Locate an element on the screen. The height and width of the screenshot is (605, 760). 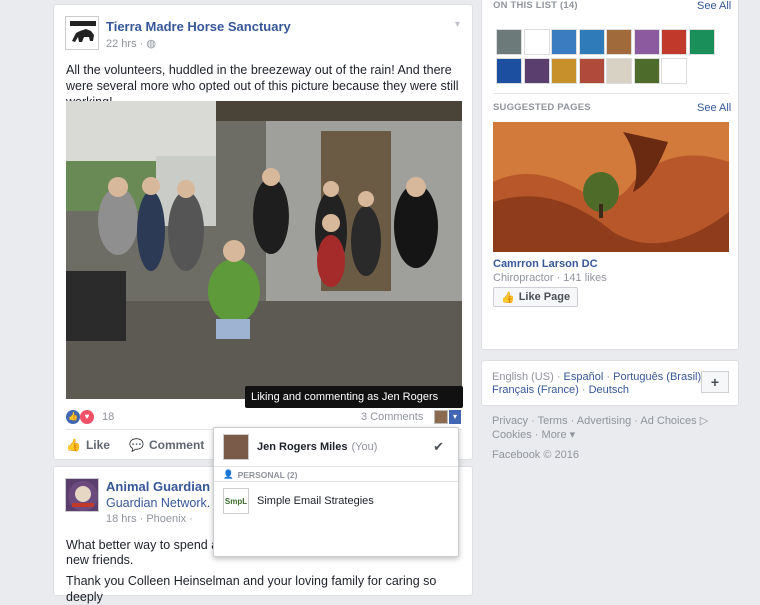
like-page-label: Like Page is located at coordinates (544, 297).